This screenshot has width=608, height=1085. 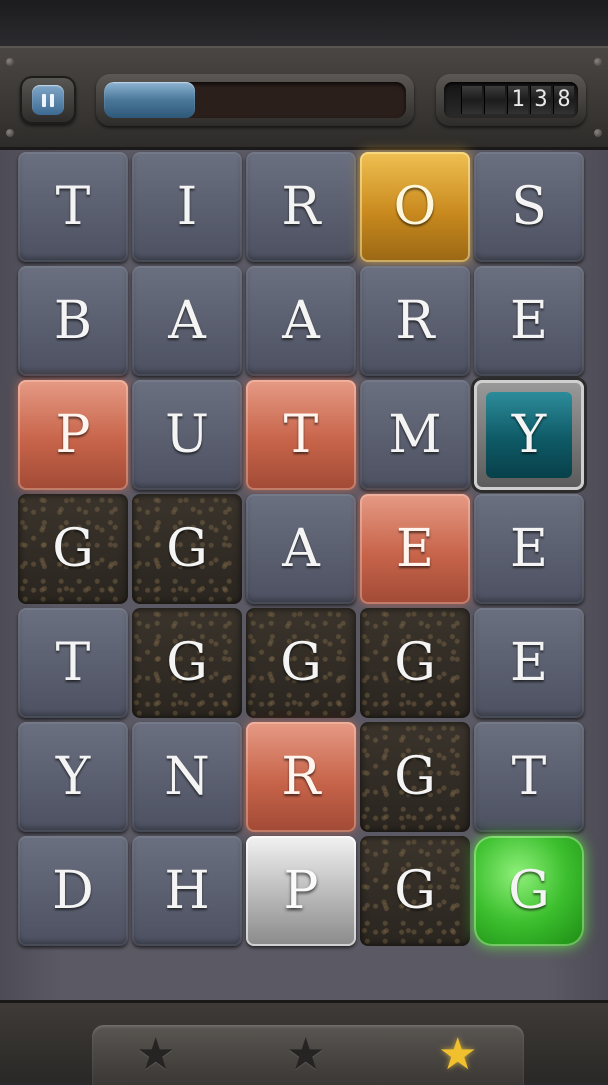 I want to click on tile-letter: S, so click(x=529, y=207).